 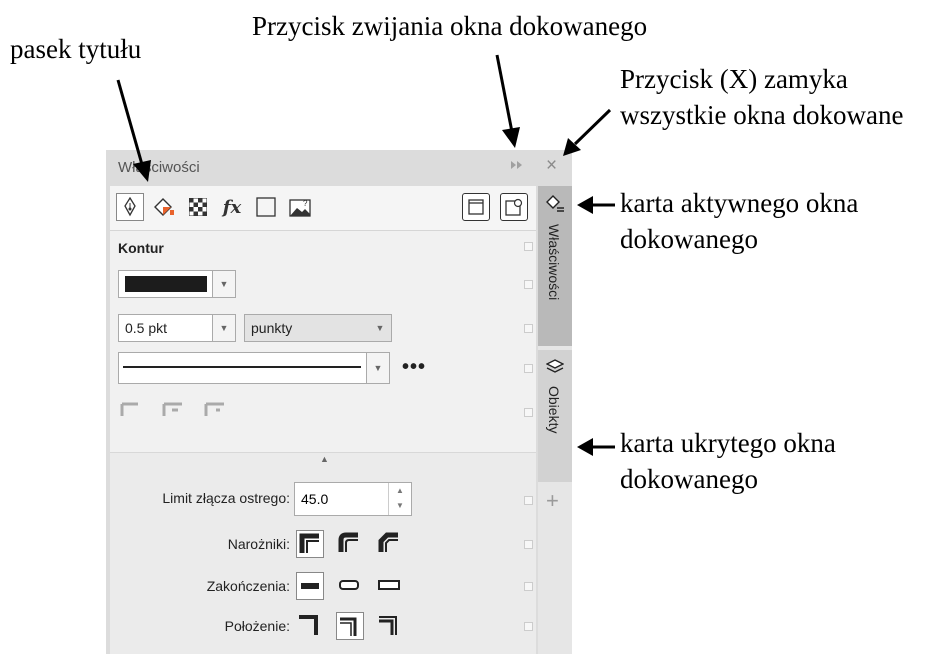 I want to click on section-title-outline: Kontur, so click(x=141, y=248).